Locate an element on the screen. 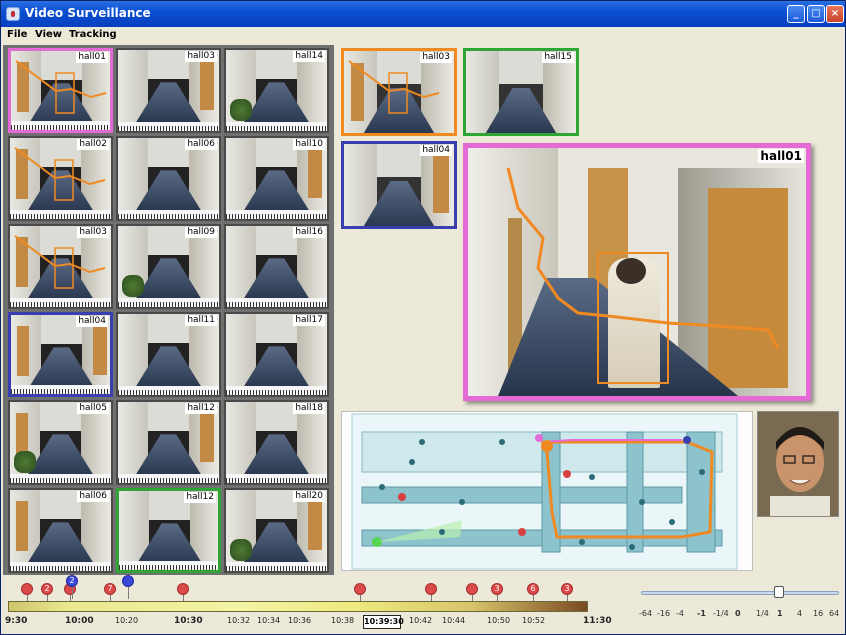  camera-label: hall02 is located at coordinates (93, 144).